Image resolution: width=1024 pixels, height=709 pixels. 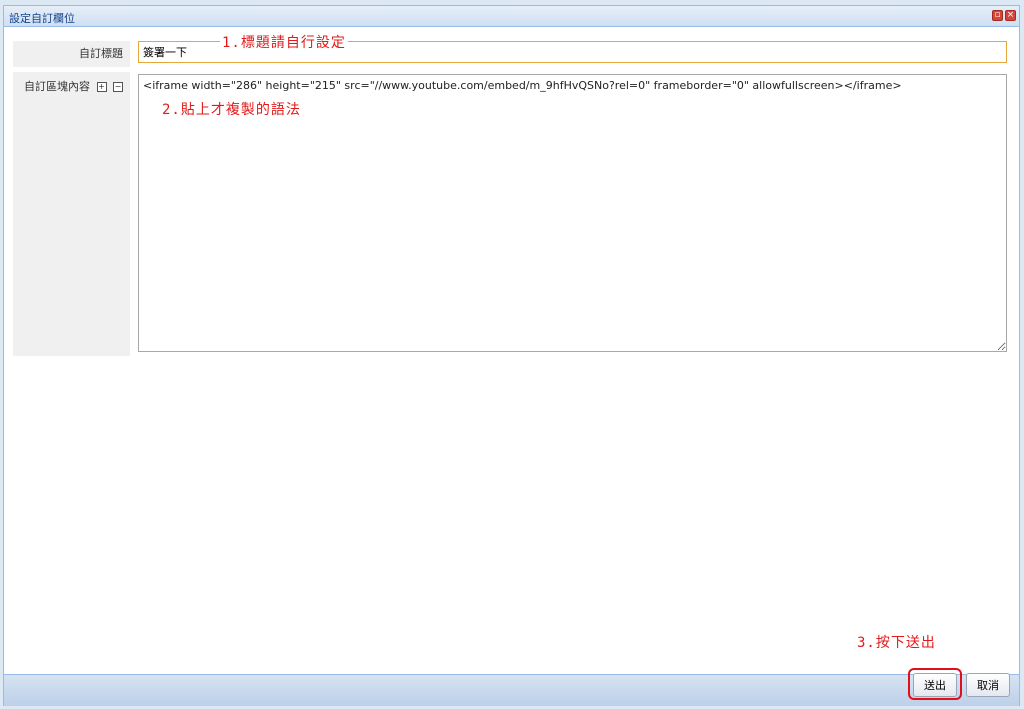 I want to click on annotation-step2: 2.貼上才複製的語法, so click(x=231, y=109).